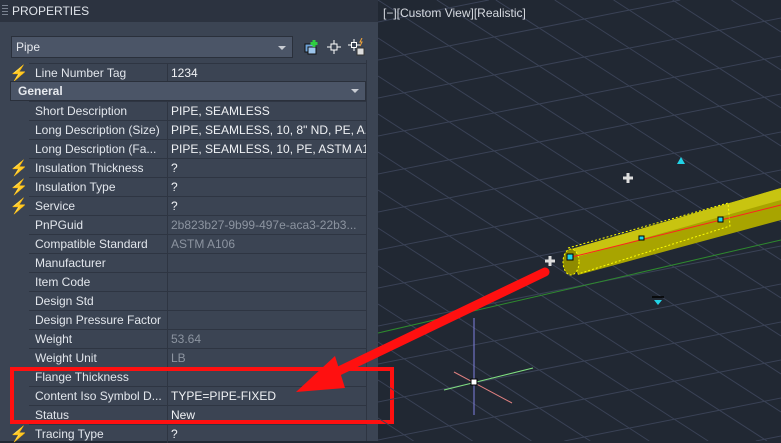 This screenshot has height=443, width=781. I want to click on grip-arrow-up-icon, so click(681, 160).